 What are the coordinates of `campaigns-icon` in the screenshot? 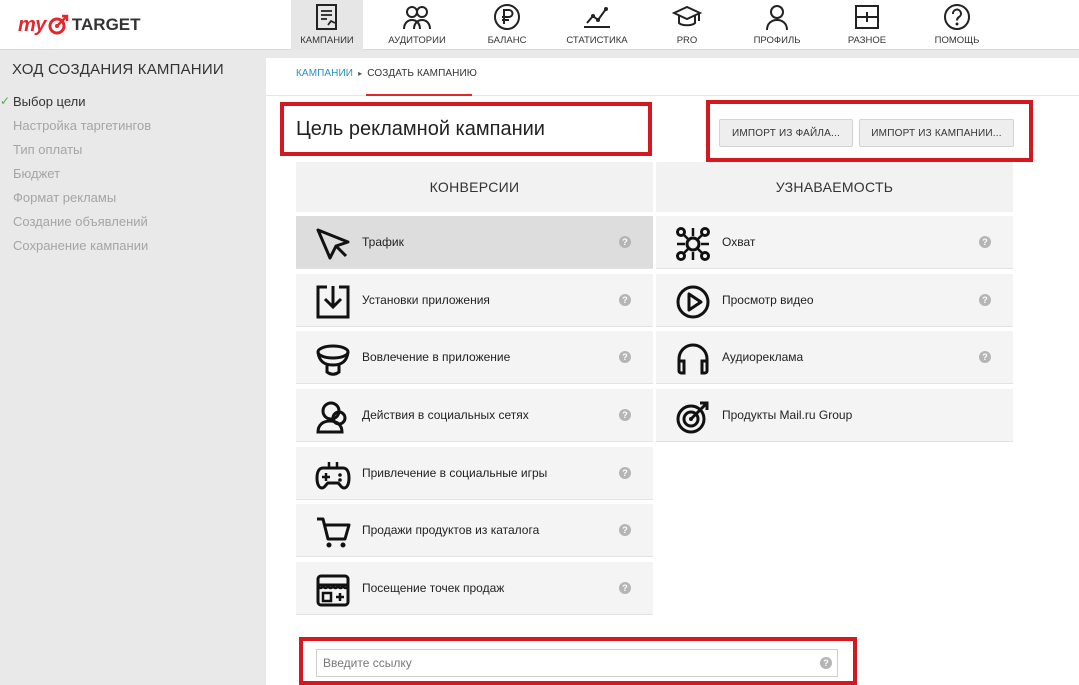 It's located at (327, 17).